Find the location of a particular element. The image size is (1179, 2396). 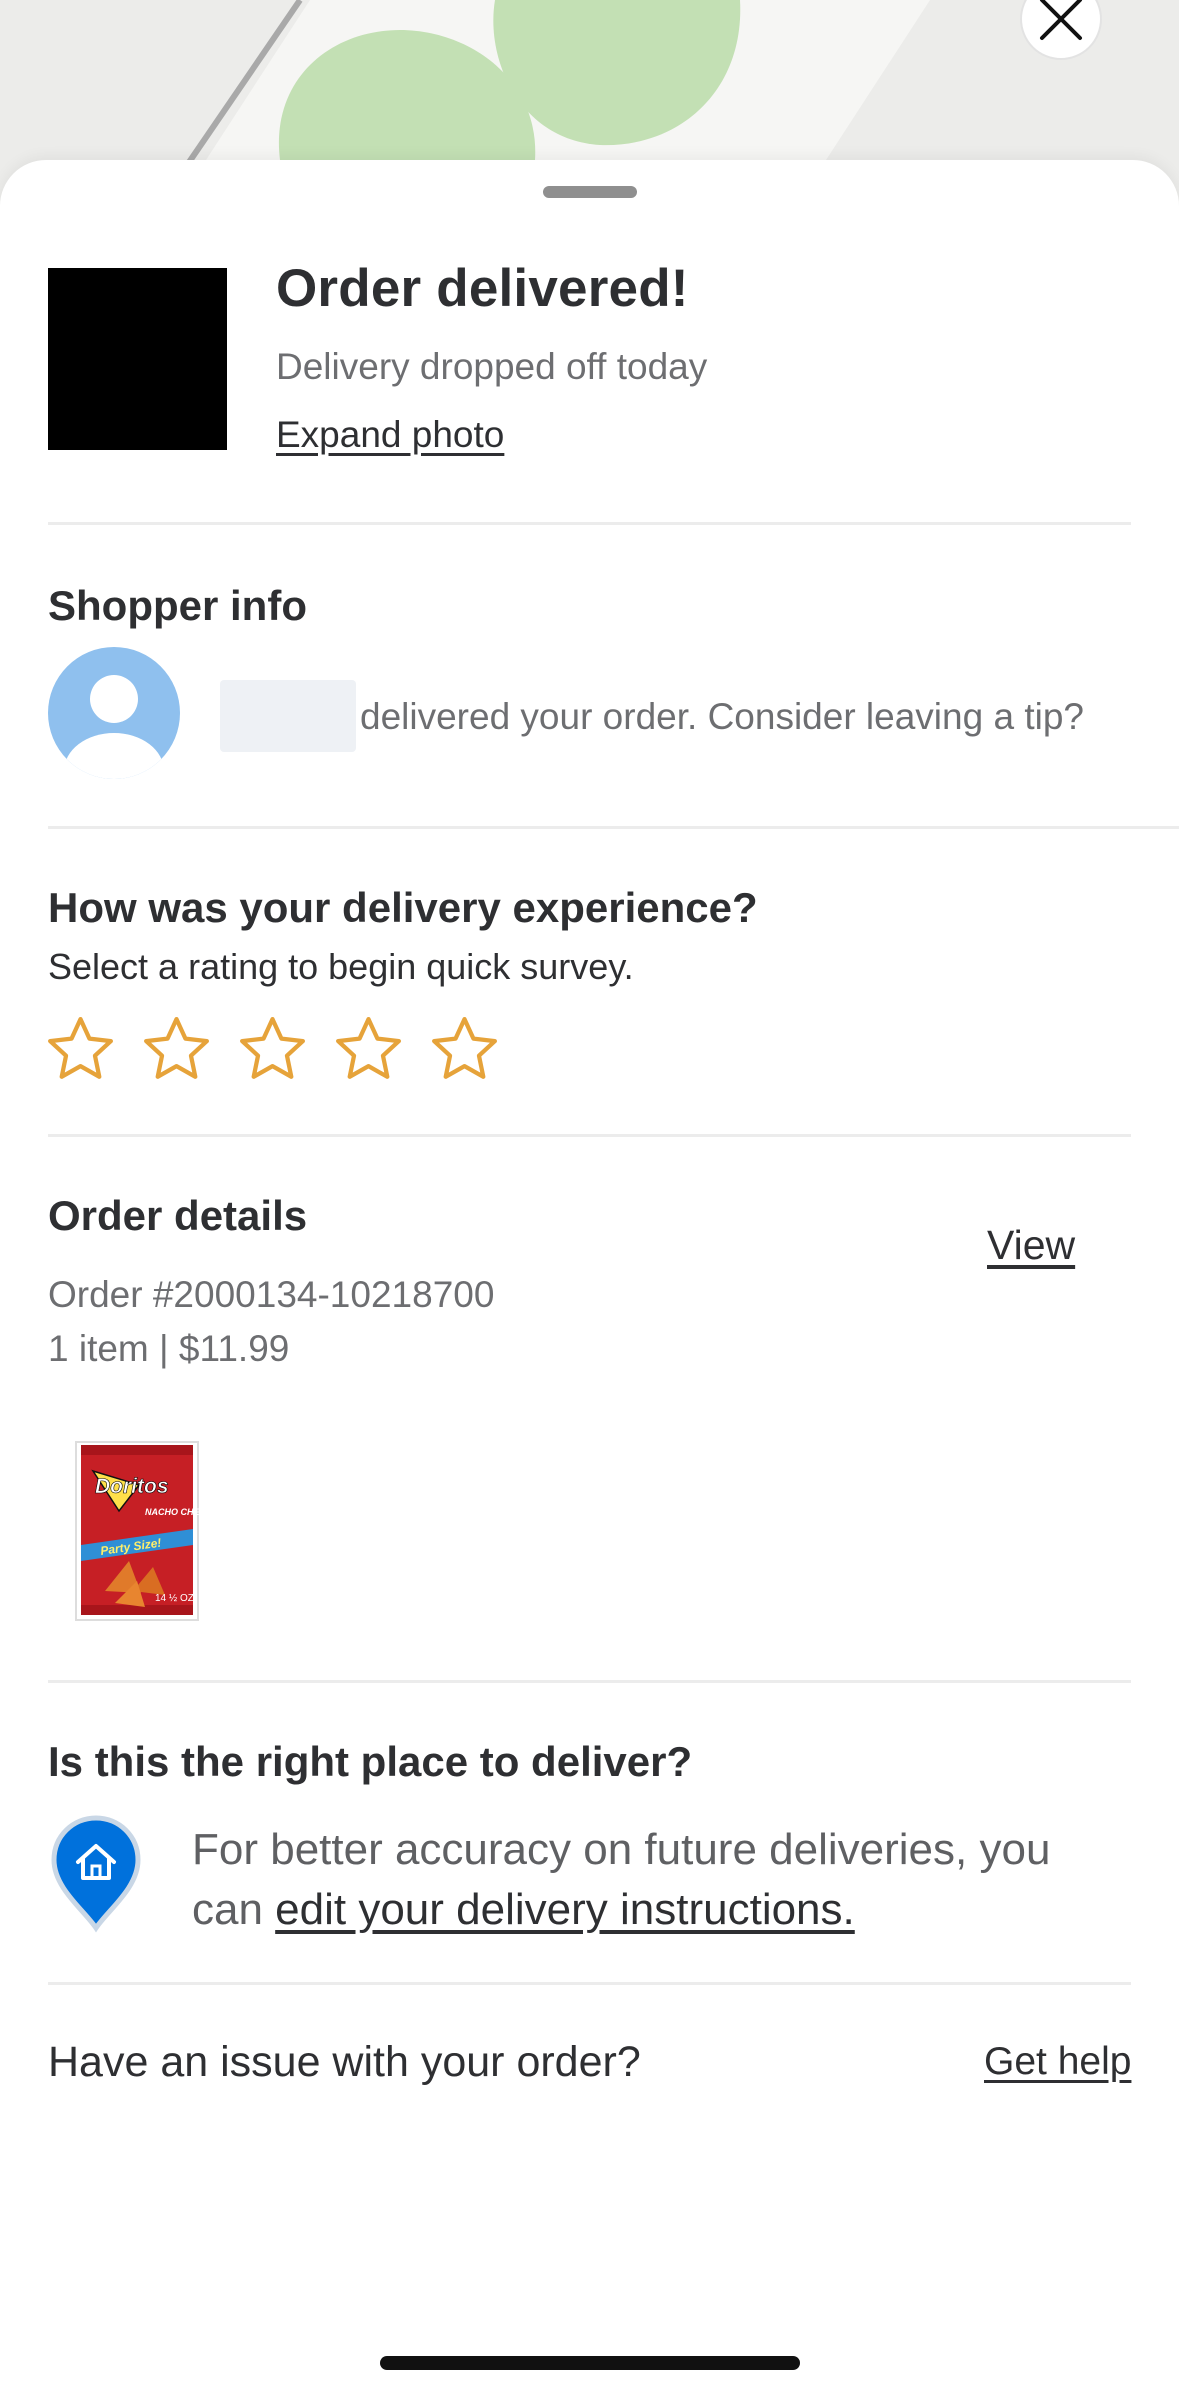

star-4-icon is located at coordinates (368, 1049).